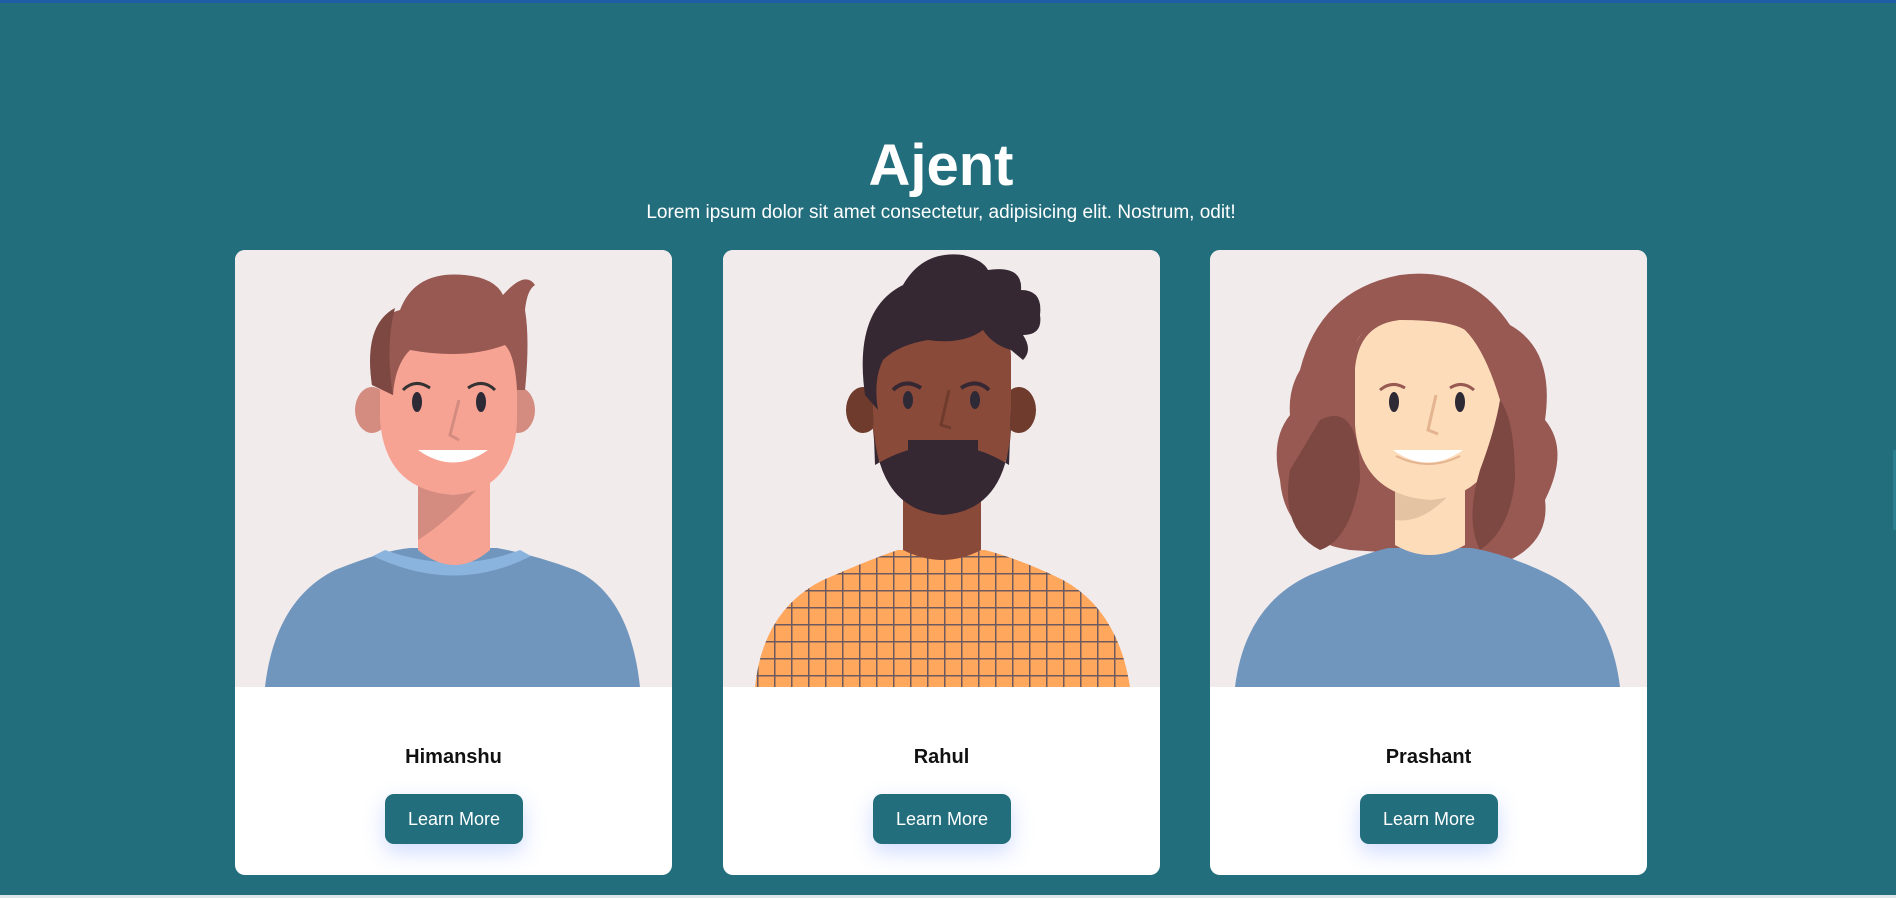 The width and height of the screenshot is (1896, 898). I want to click on top-border, so click(948, 1).